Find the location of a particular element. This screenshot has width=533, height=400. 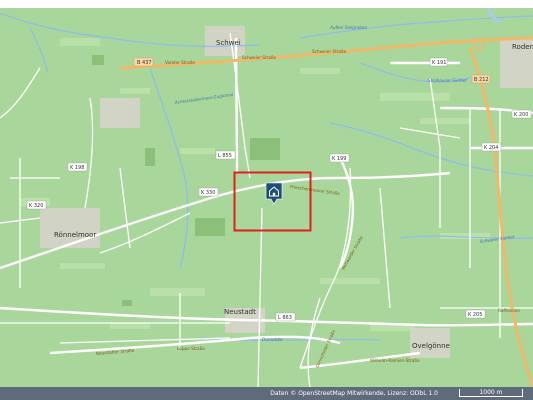

shield-k330: K 330 is located at coordinates (208, 192).